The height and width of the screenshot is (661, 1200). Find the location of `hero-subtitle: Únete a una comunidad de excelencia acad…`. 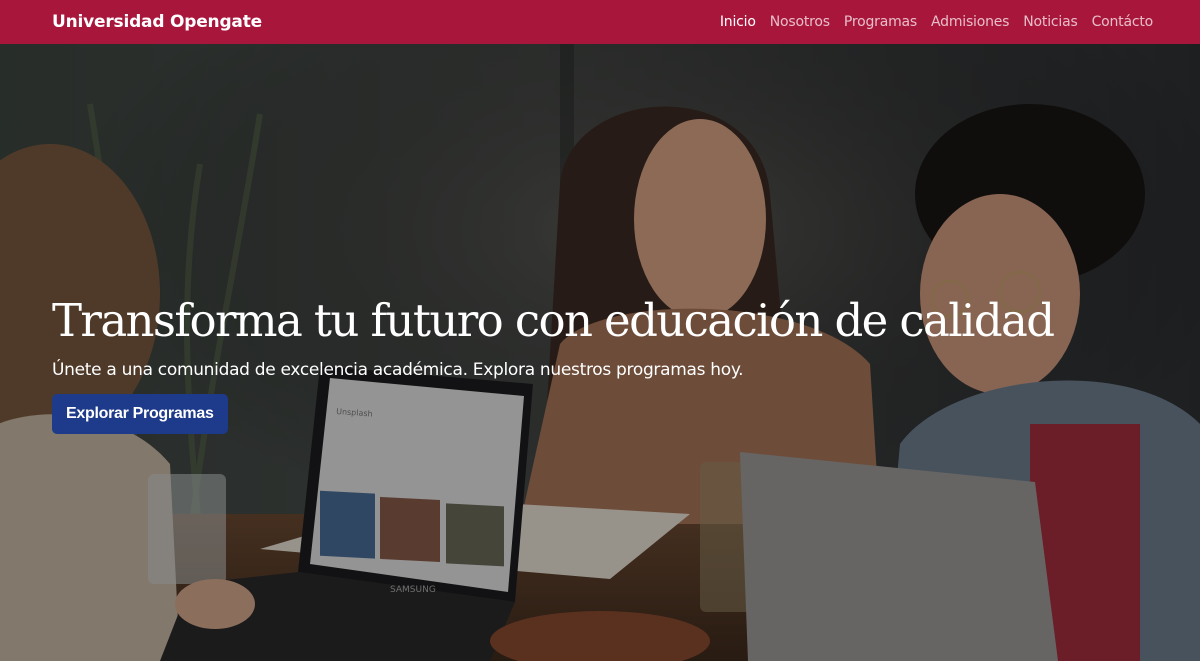

hero-subtitle: Únete a una comunidad de excelencia acad… is located at coordinates (398, 370).